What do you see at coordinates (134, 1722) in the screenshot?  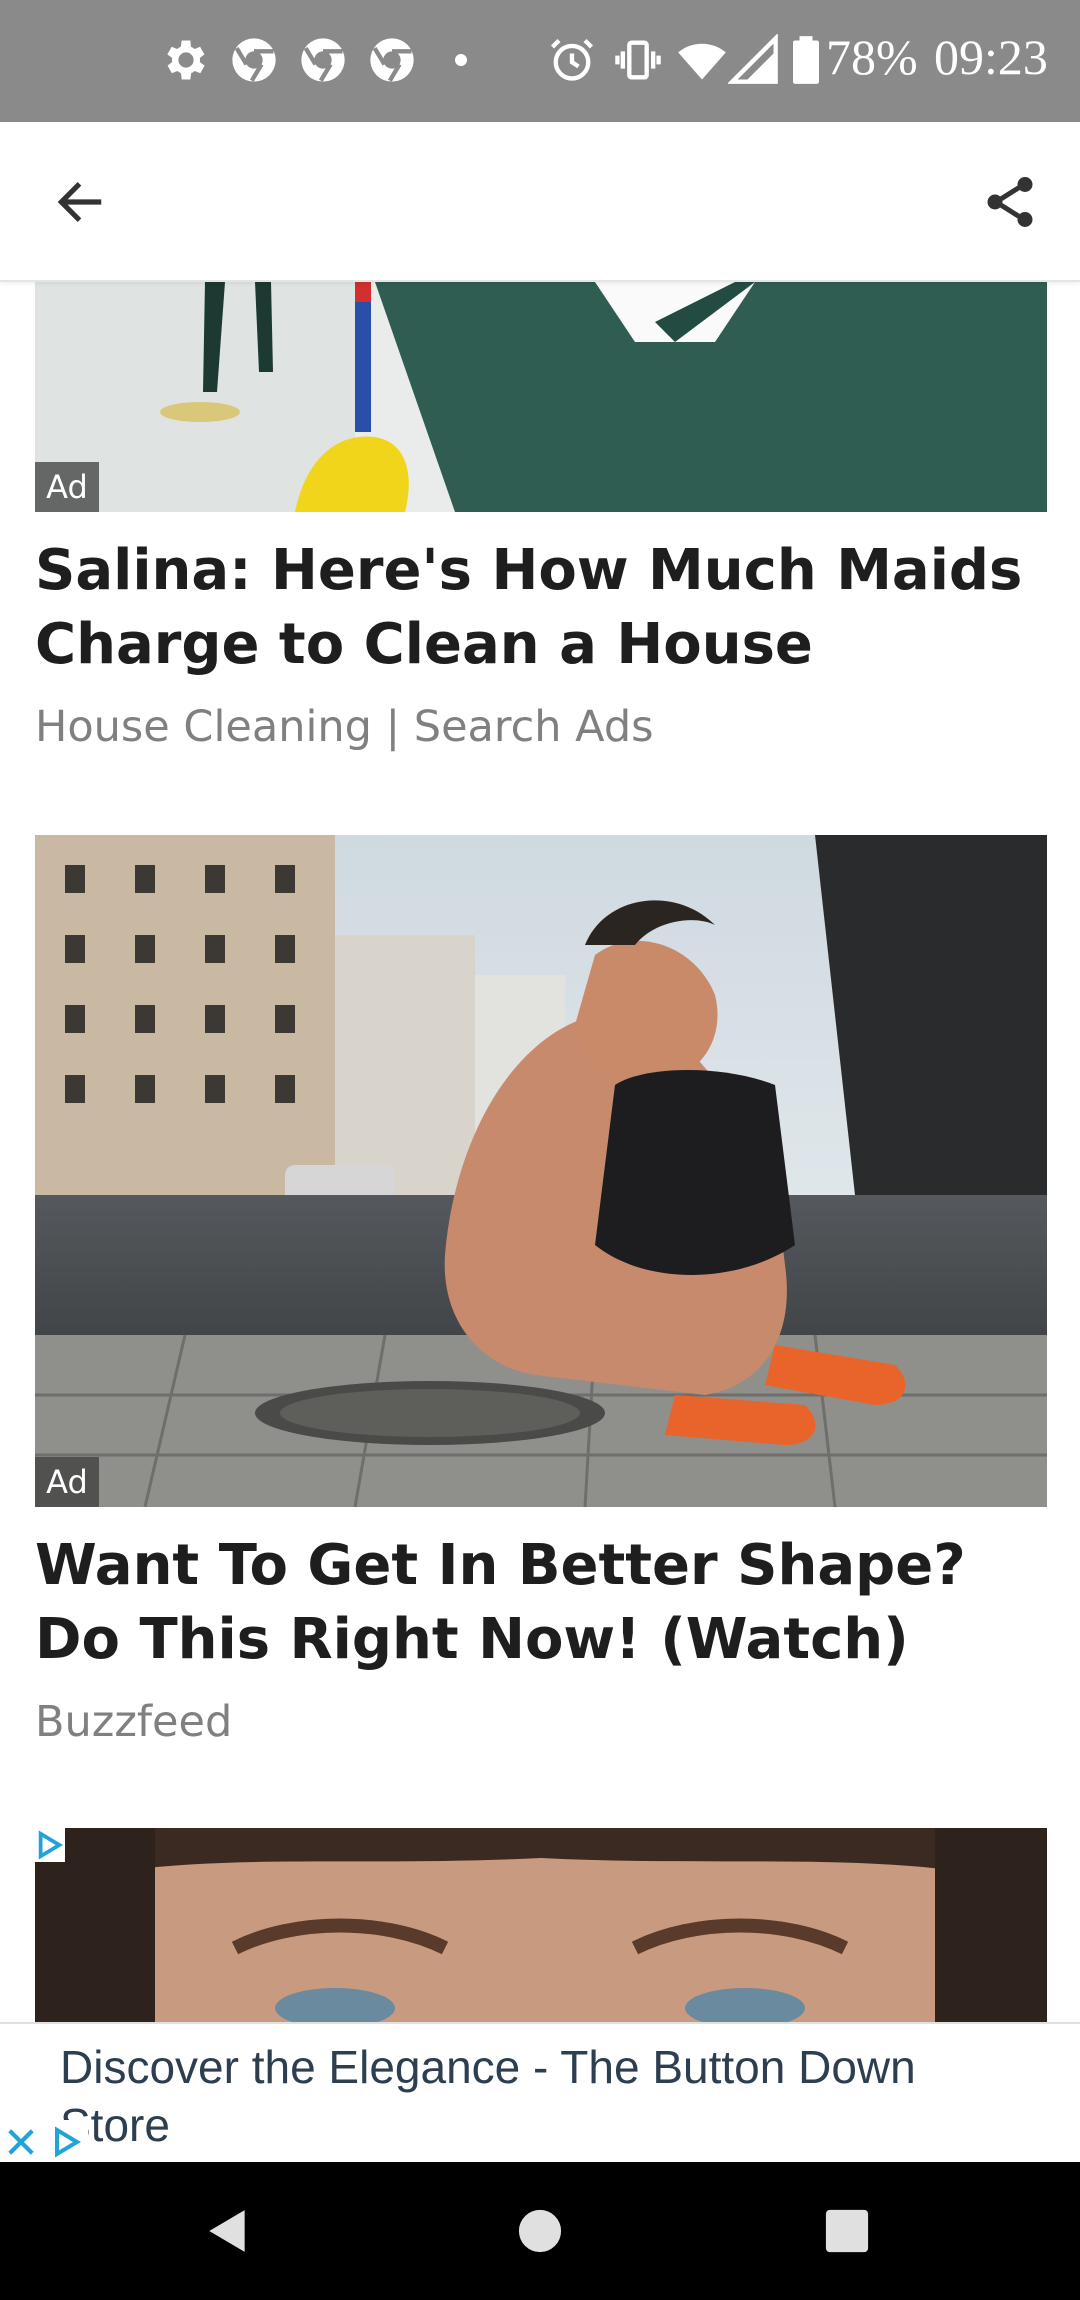 I see `ad-source: Buzzfeed` at bounding box center [134, 1722].